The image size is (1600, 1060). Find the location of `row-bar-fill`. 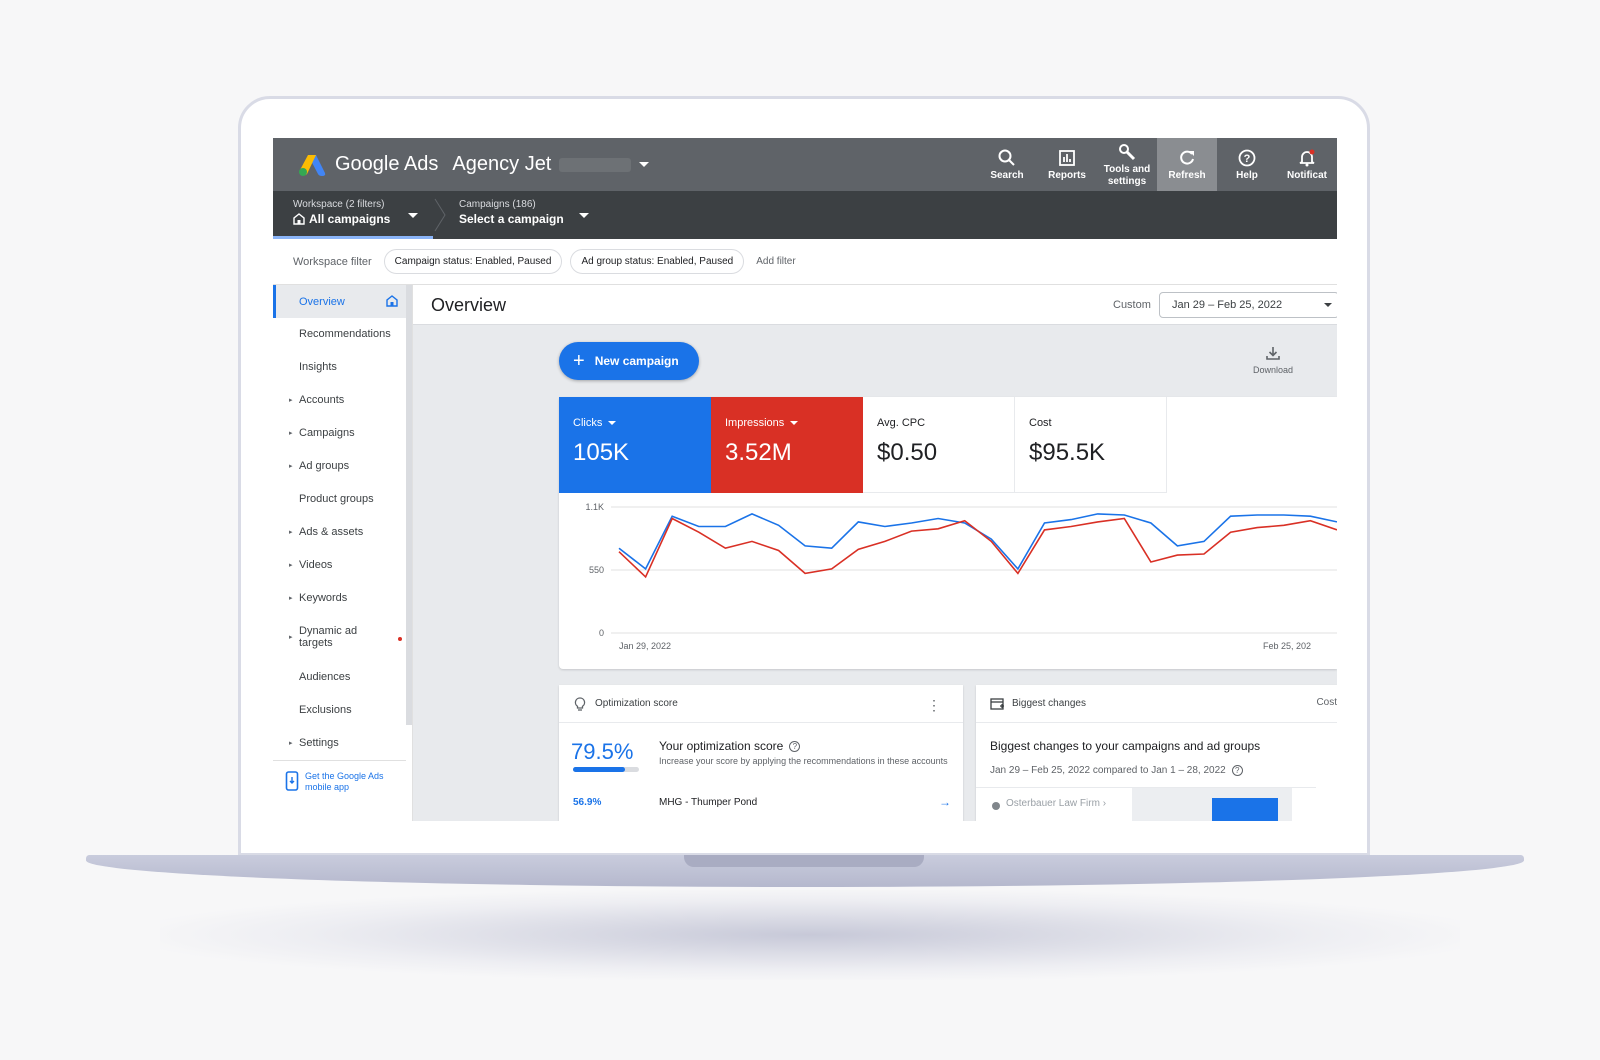

row-bar-fill is located at coordinates (1245, 809).